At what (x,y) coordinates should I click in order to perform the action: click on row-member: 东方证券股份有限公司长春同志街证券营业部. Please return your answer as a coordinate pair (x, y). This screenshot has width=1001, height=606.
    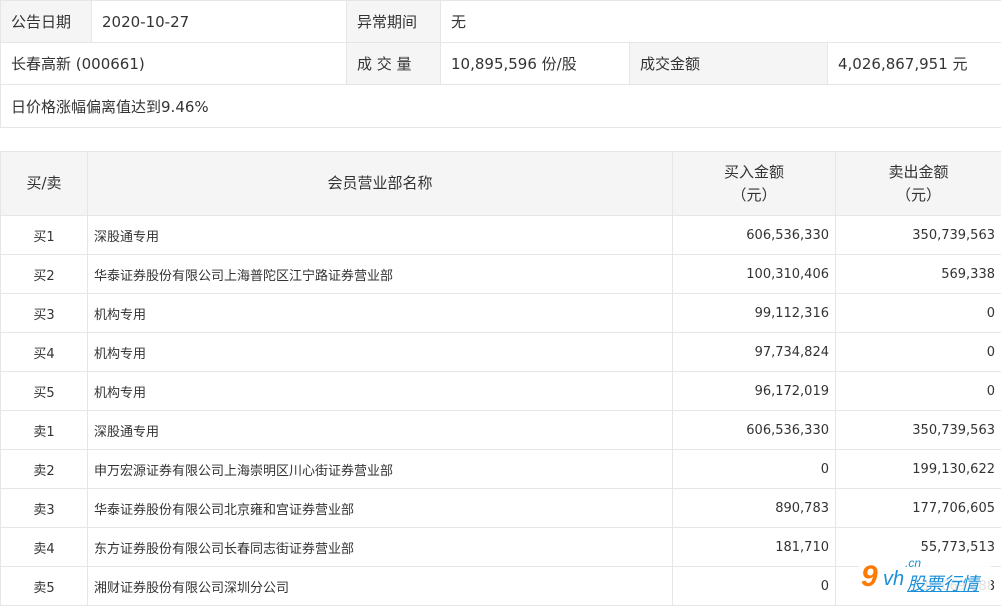
    Looking at the image, I should click on (380, 547).